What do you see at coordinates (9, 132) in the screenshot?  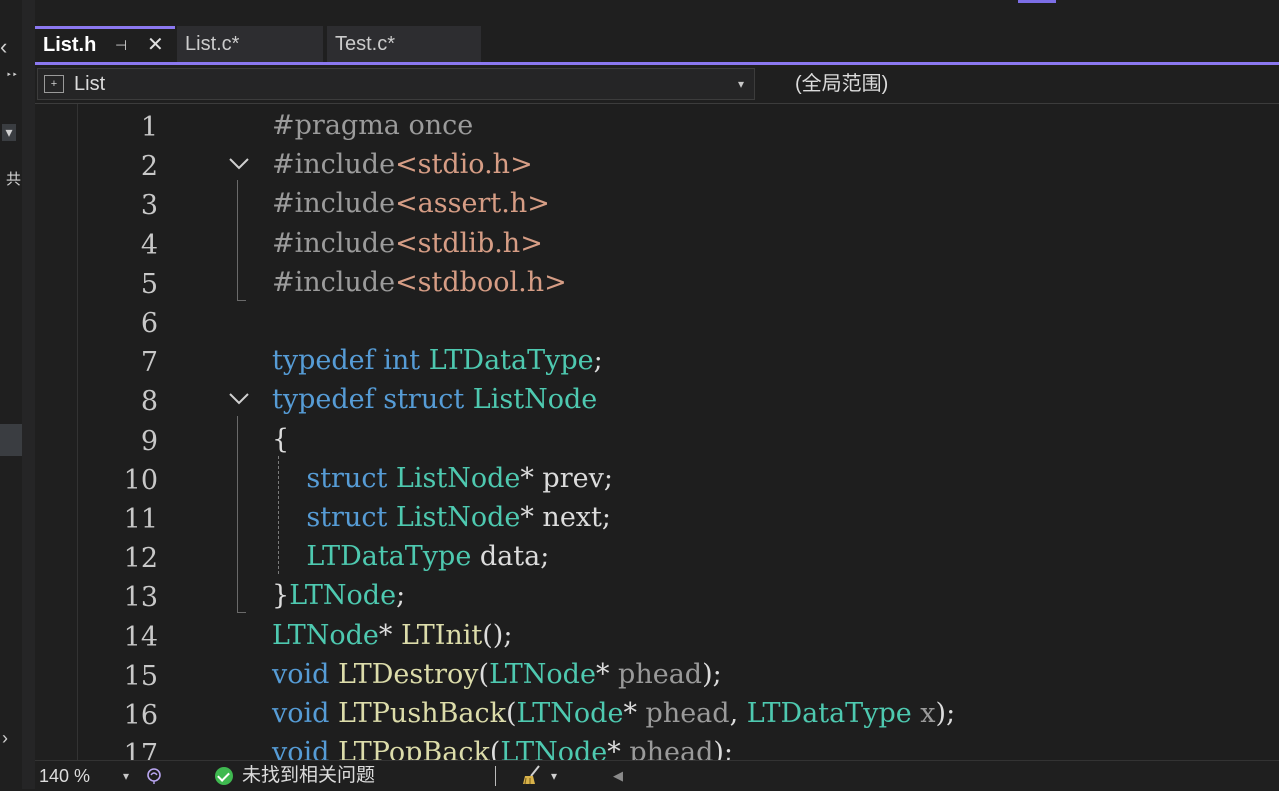 I see `panel-dropdown-icon: ▾` at bounding box center [9, 132].